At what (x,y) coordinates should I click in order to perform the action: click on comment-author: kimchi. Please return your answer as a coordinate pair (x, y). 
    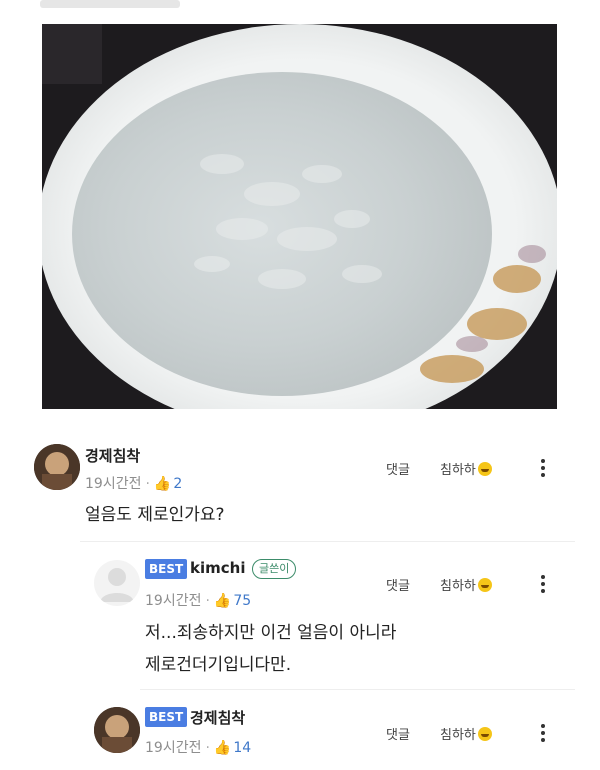
    Looking at the image, I should click on (217, 568).